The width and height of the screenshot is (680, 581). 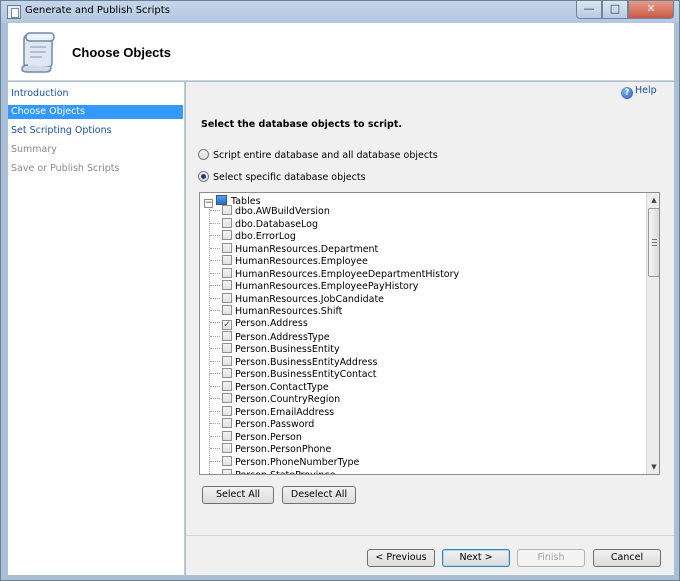 I want to click on tree-item-label: HumanResources.Employee, so click(x=301, y=262).